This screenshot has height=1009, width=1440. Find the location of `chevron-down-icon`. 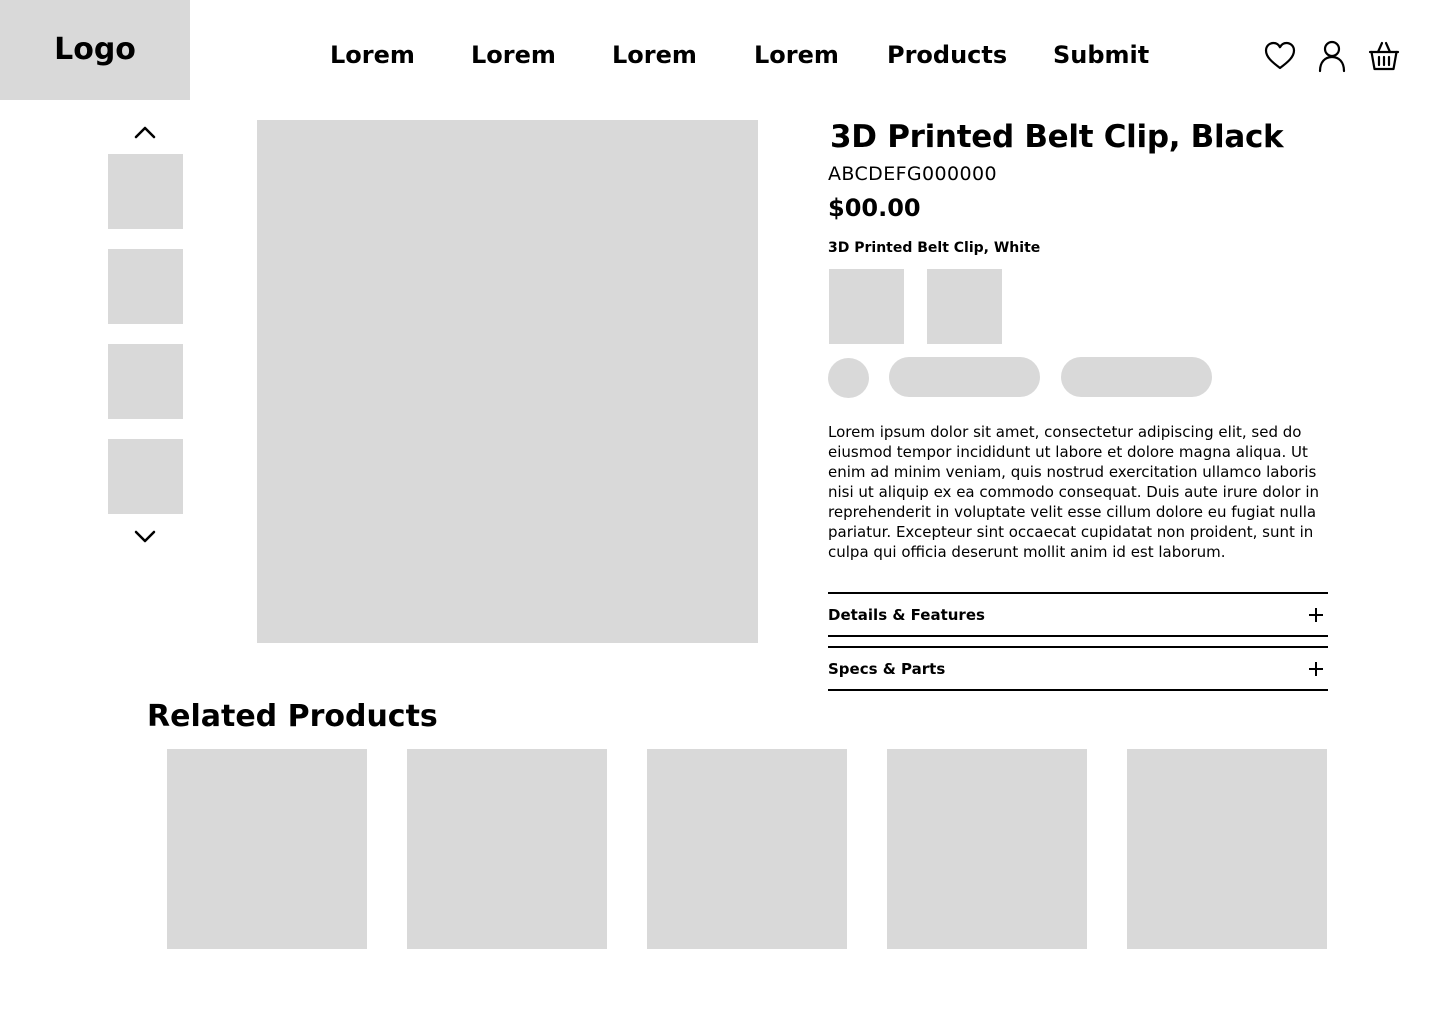

chevron-down-icon is located at coordinates (145, 537).